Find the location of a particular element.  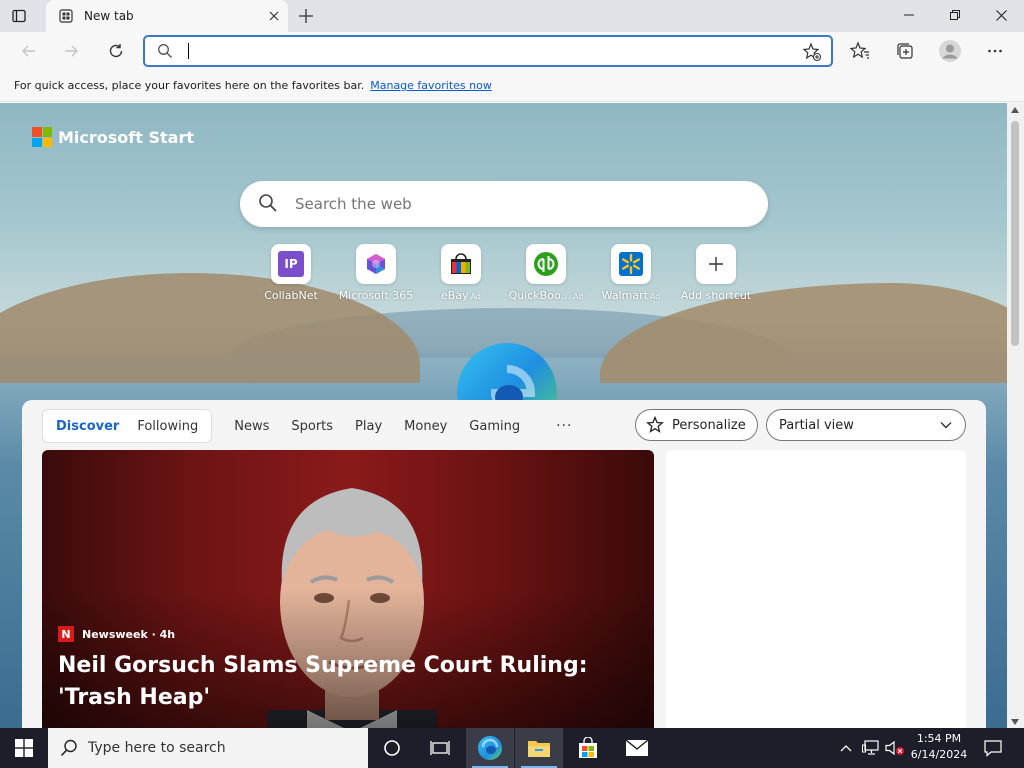

shortcut-microsoft-365: Microsoft 365 is located at coordinates (376, 273).